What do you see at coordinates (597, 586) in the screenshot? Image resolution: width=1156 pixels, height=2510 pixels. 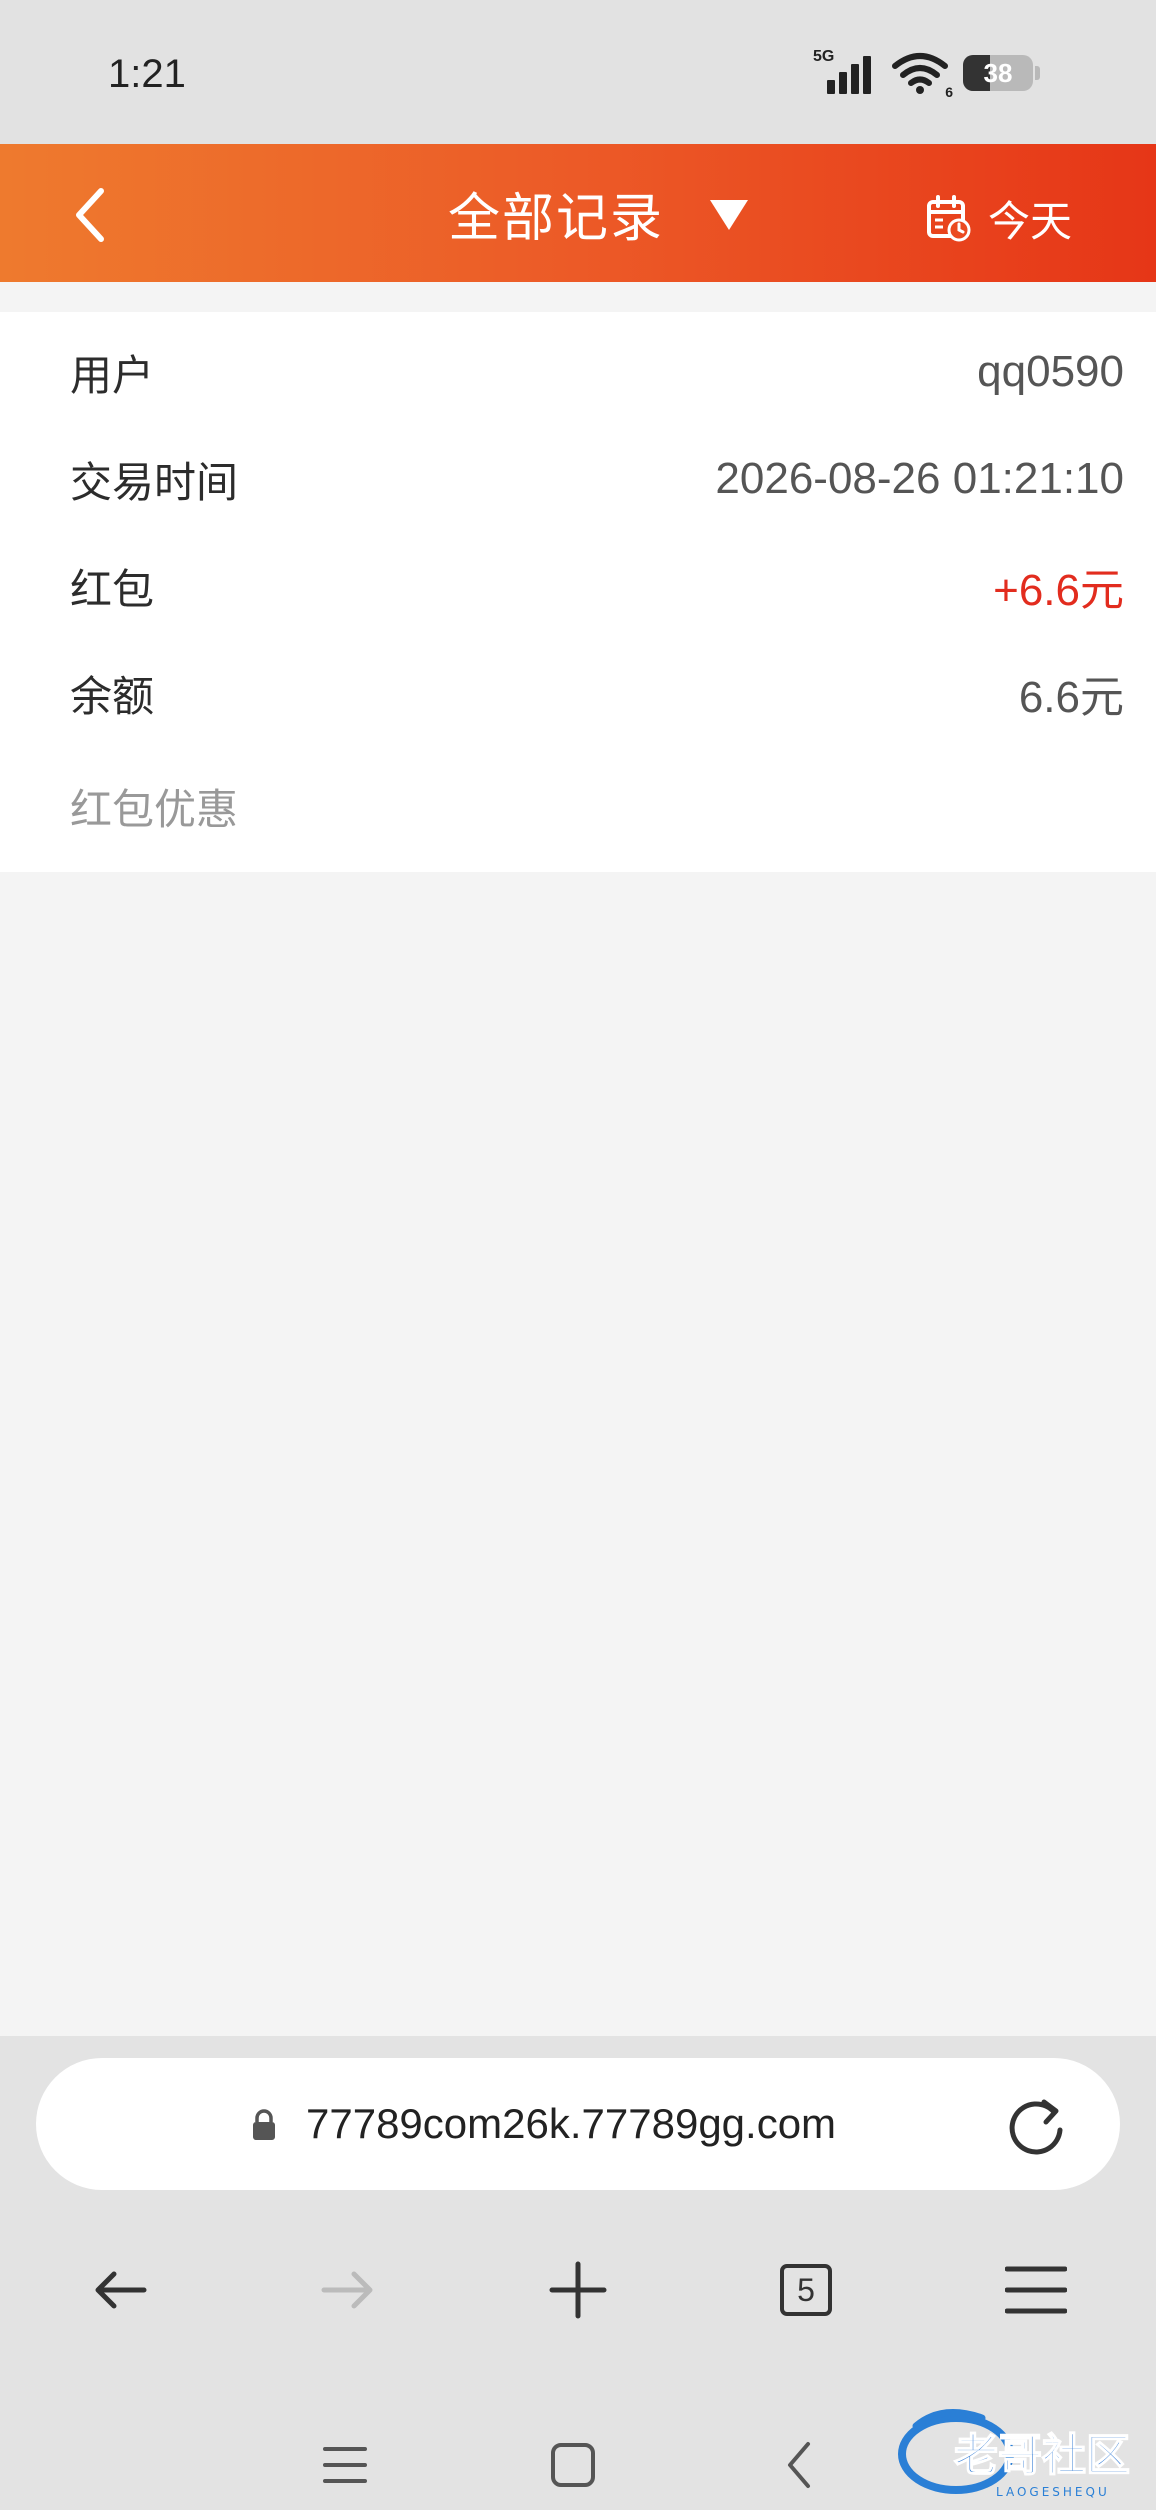 I see `detail-row-redpacket: 红包 +6.6元` at bounding box center [597, 586].